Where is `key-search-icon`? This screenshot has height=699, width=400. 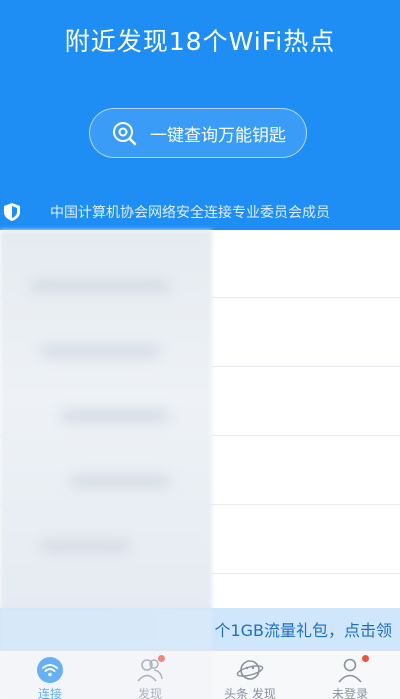
key-search-icon is located at coordinates (125, 133).